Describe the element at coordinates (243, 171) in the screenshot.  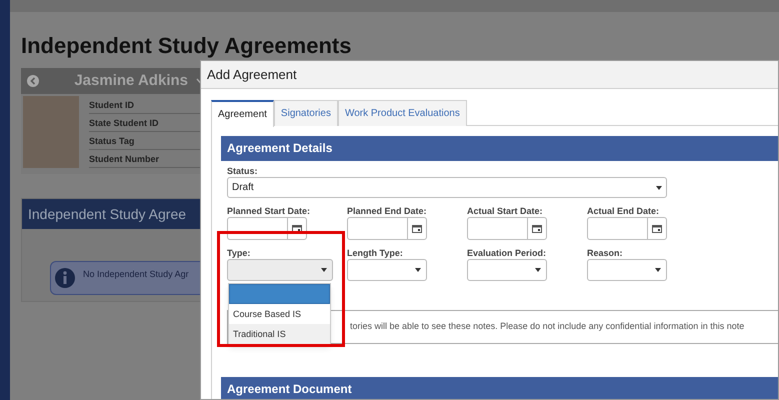
I see `field-label: Status:` at that location.